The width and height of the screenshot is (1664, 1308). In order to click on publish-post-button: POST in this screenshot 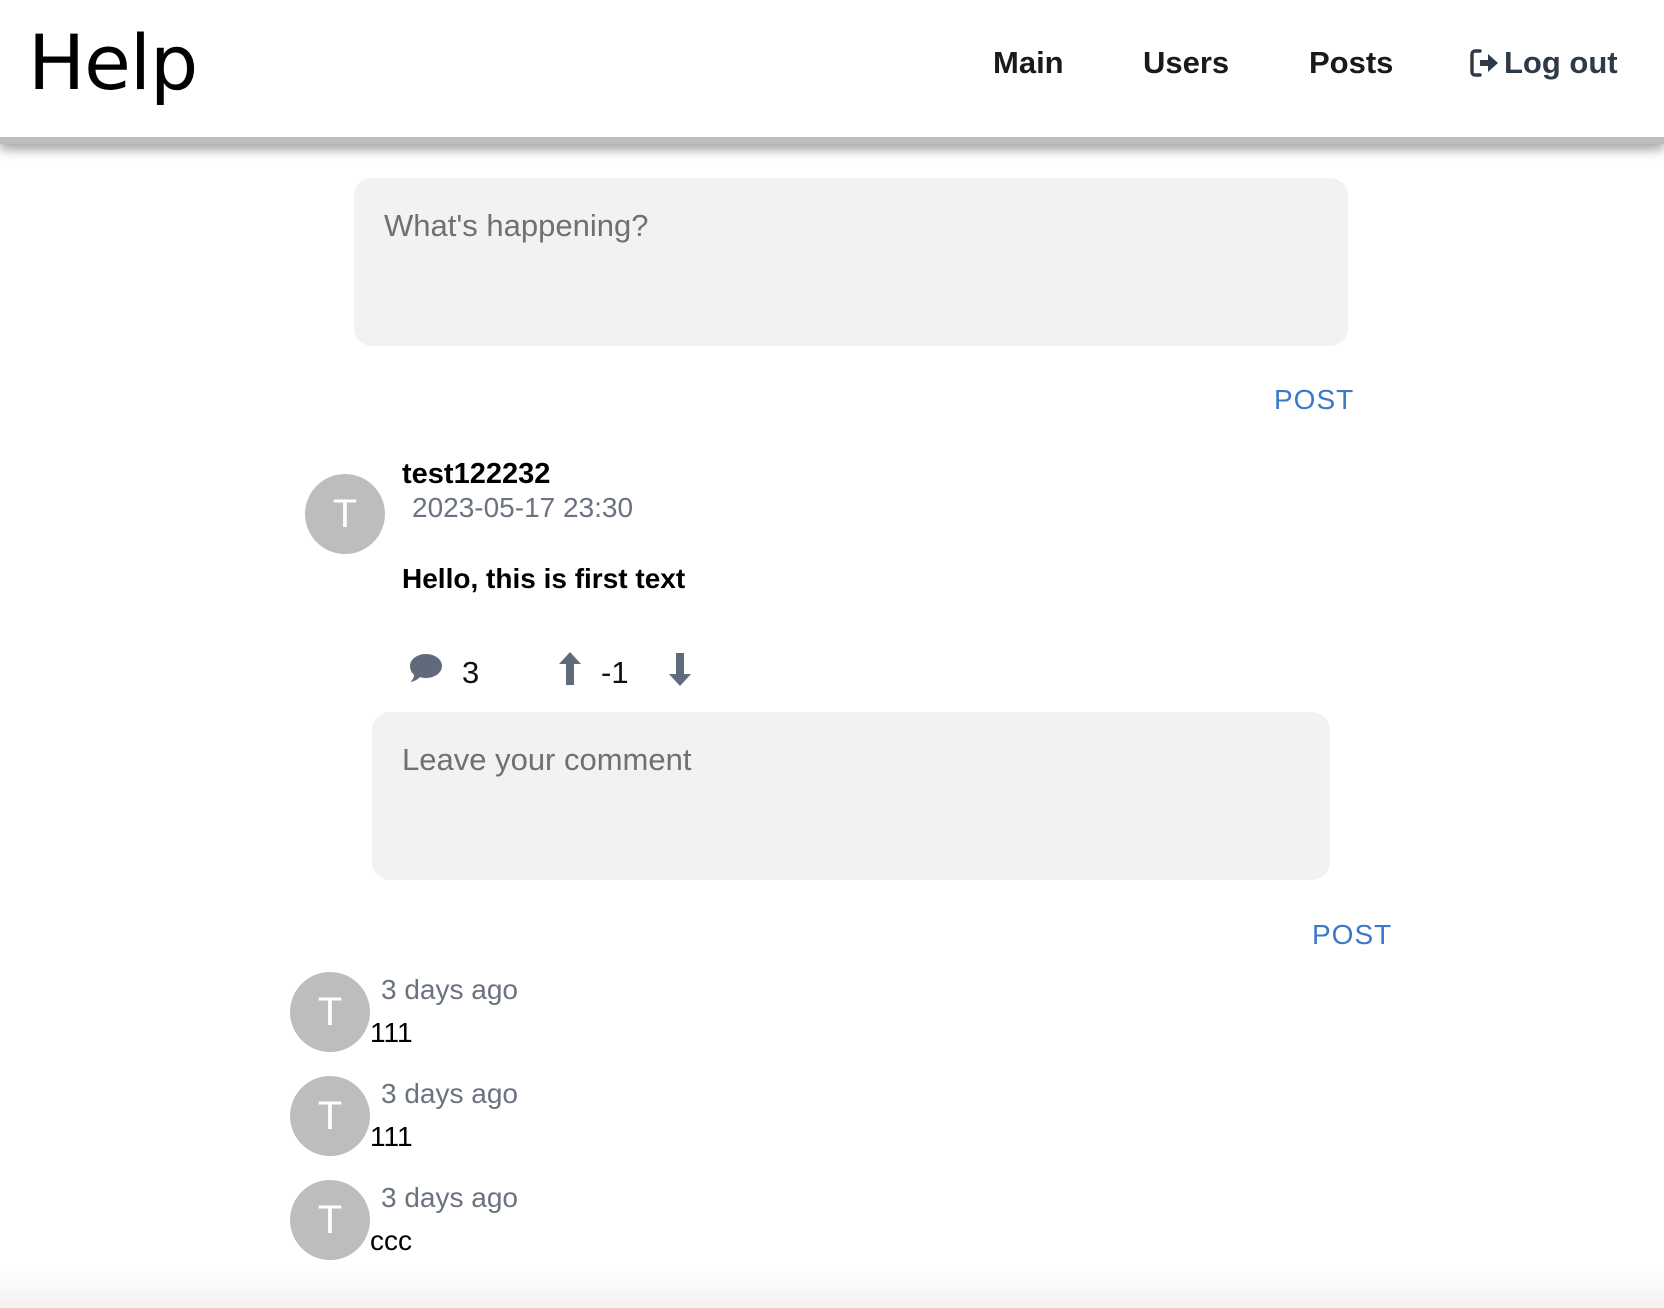, I will do `click(1314, 400)`.